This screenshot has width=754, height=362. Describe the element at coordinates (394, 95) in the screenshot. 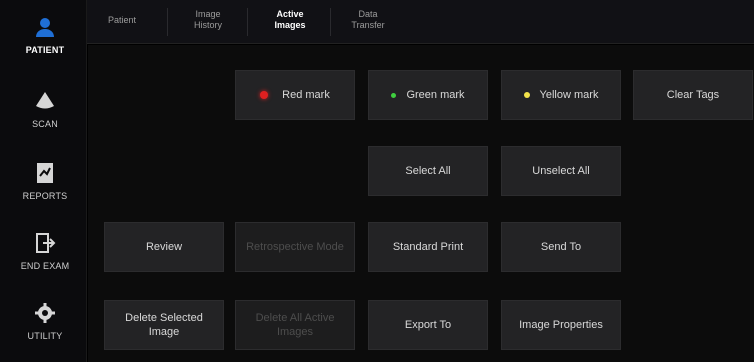

I see `green-dot-icon` at that location.